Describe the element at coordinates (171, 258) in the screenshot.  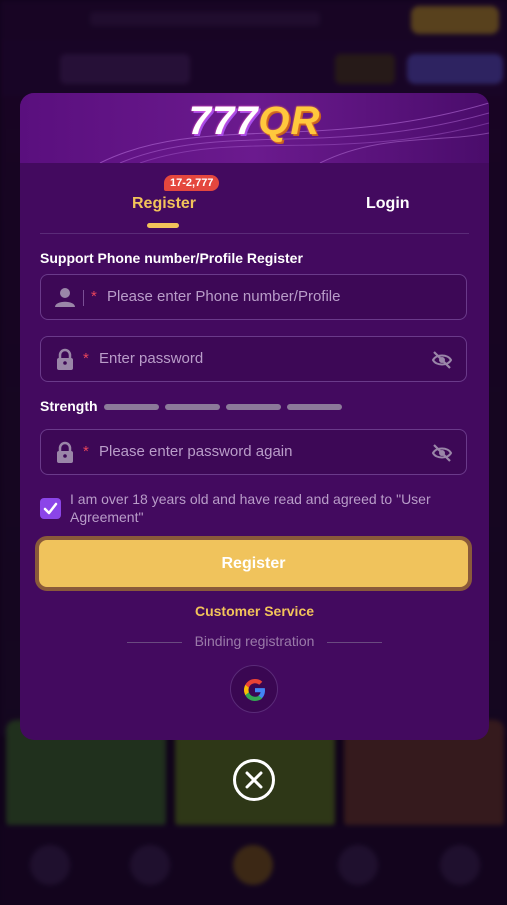
I see `section-title: Support Phone number/Profile Register` at that location.